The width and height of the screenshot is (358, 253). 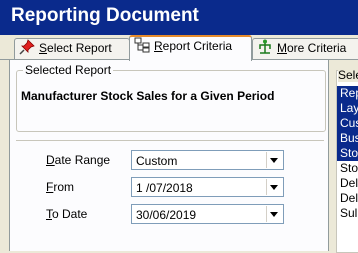 I want to click on to-date-label-text: o Date, so click(x=70, y=214).